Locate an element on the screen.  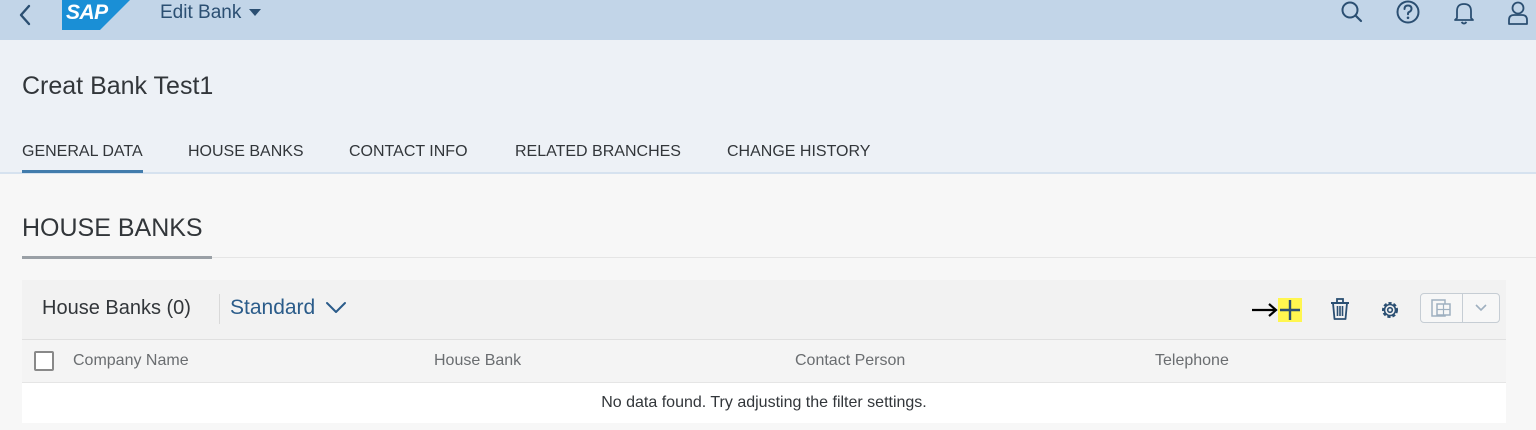
add-button is located at coordinates (1290, 310).